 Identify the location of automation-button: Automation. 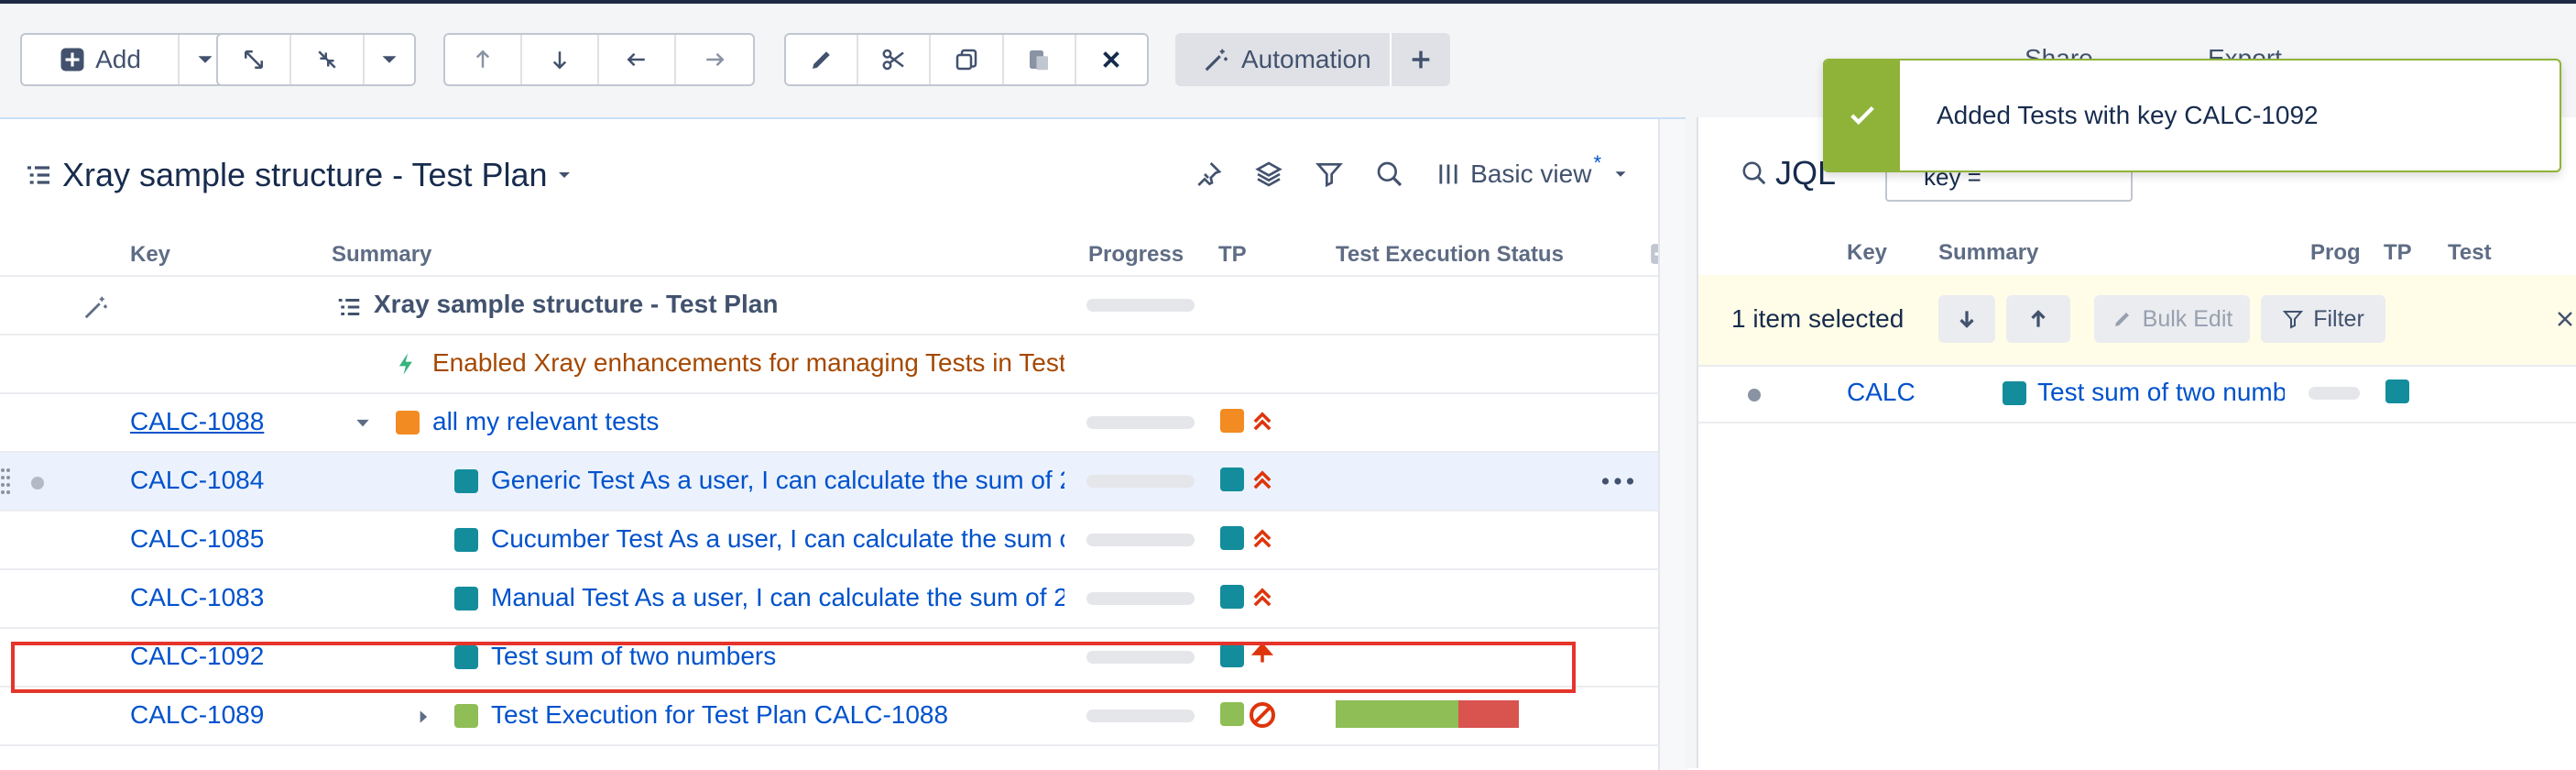
(1283, 59).